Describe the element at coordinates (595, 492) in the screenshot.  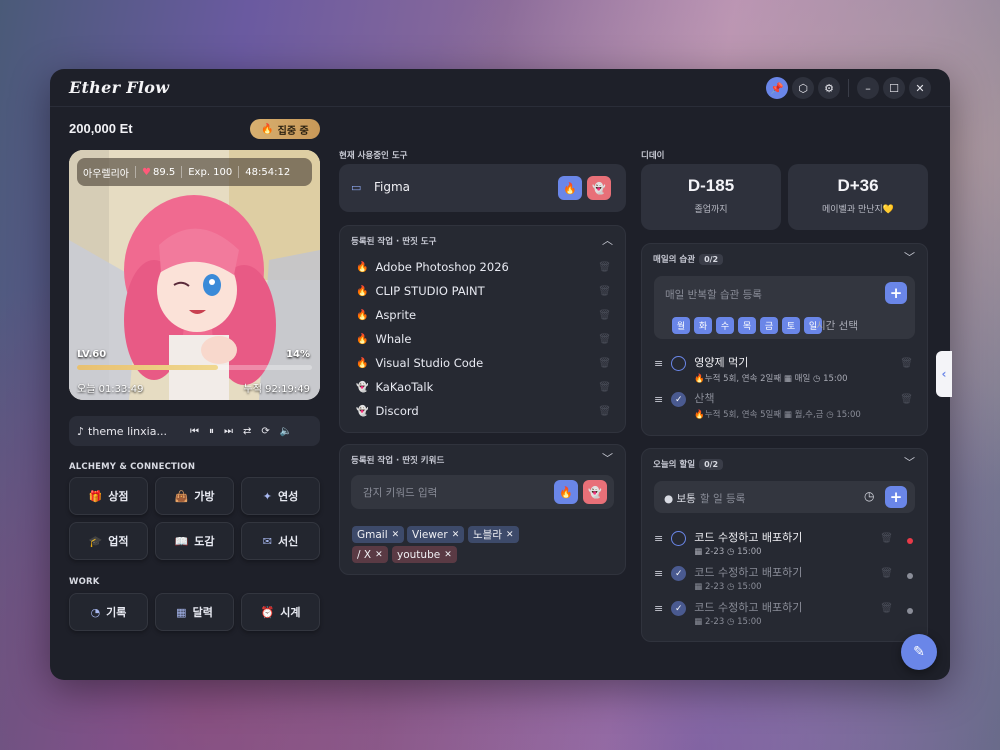
I see `add-distraction-keyword-button: 👻` at that location.